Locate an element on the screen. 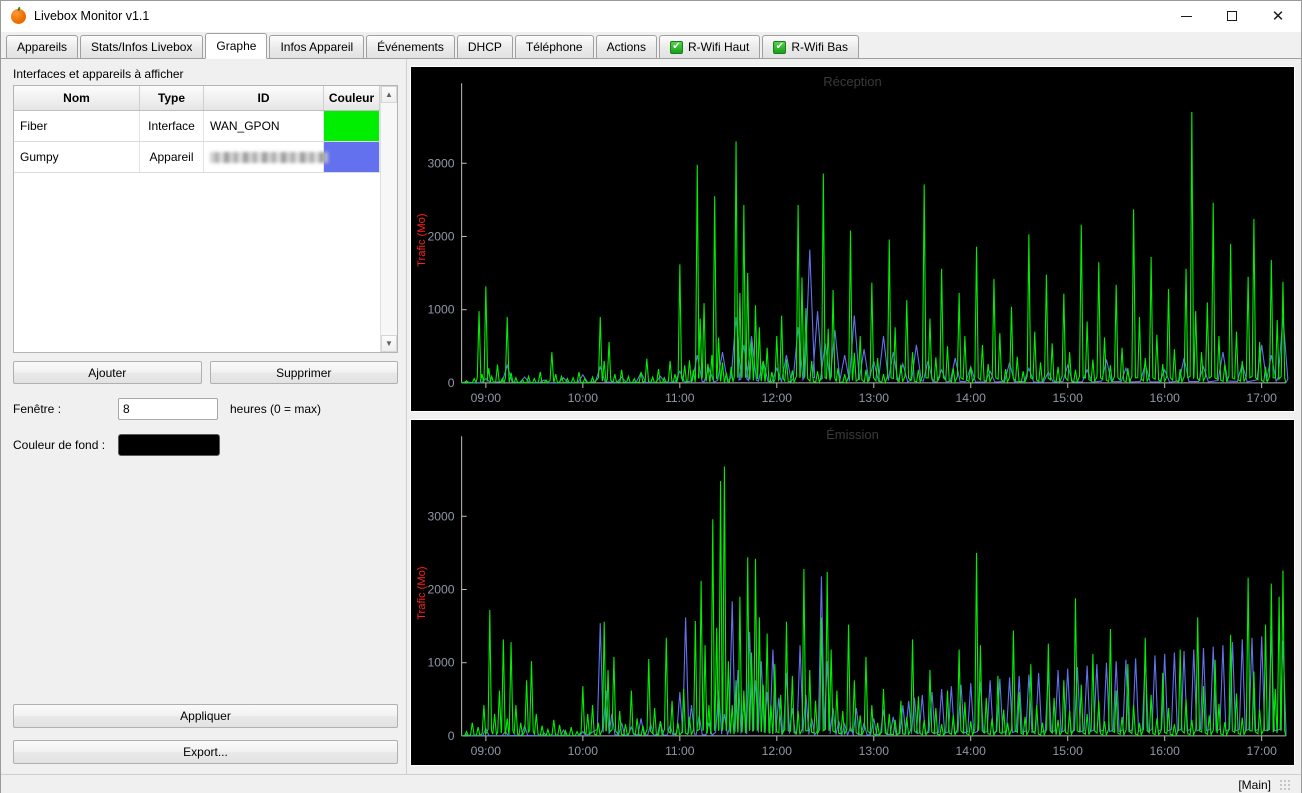 This screenshot has width=1302, height=793. background-color-row: Couleur de fond : is located at coordinates (205, 445).